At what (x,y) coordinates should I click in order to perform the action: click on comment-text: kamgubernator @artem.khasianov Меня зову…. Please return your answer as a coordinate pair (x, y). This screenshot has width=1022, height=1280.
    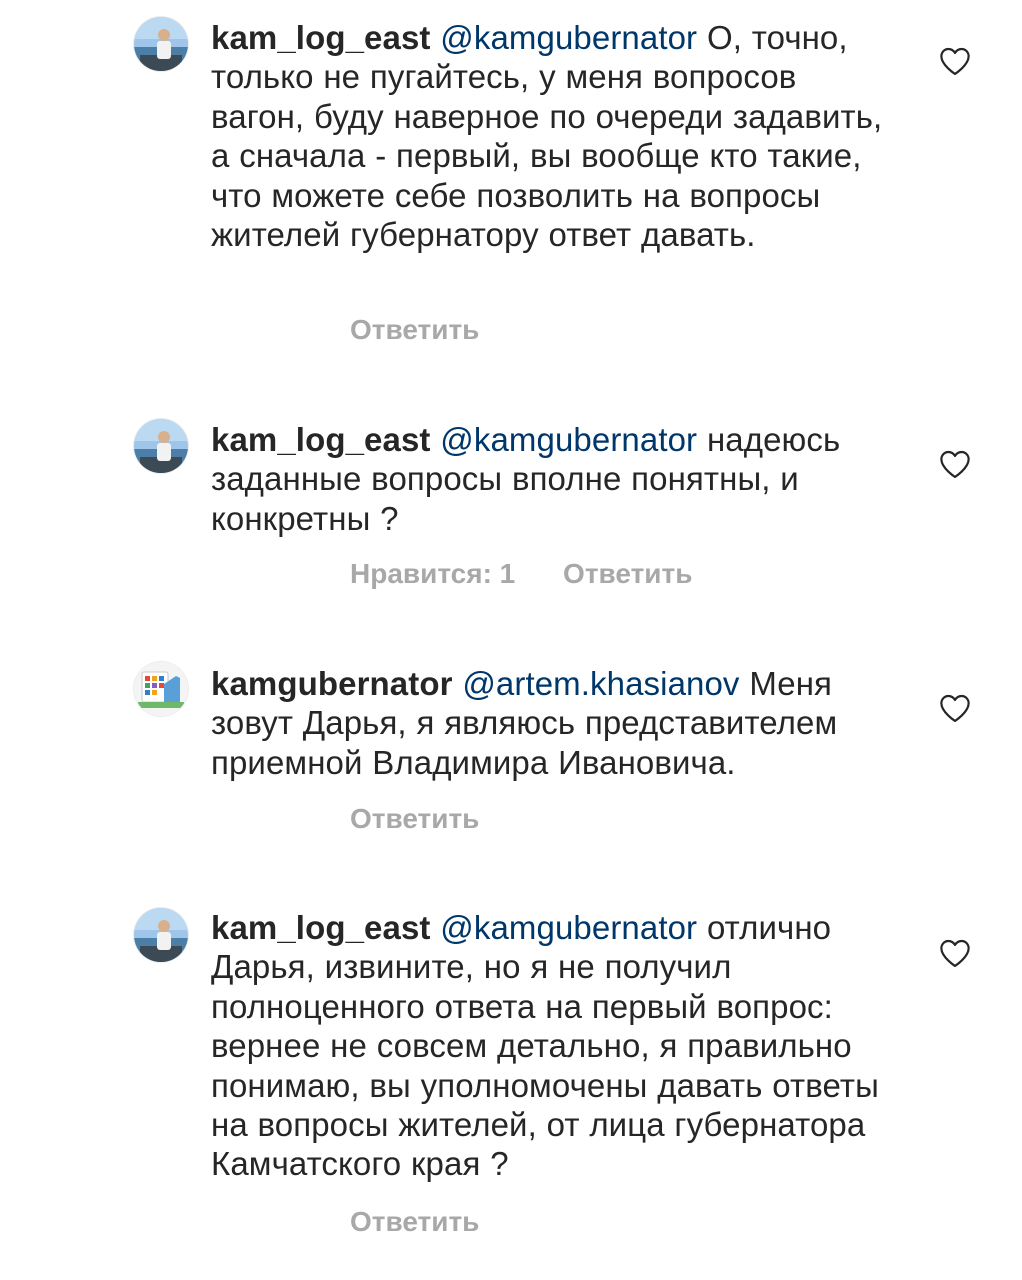
    Looking at the image, I should click on (551, 723).